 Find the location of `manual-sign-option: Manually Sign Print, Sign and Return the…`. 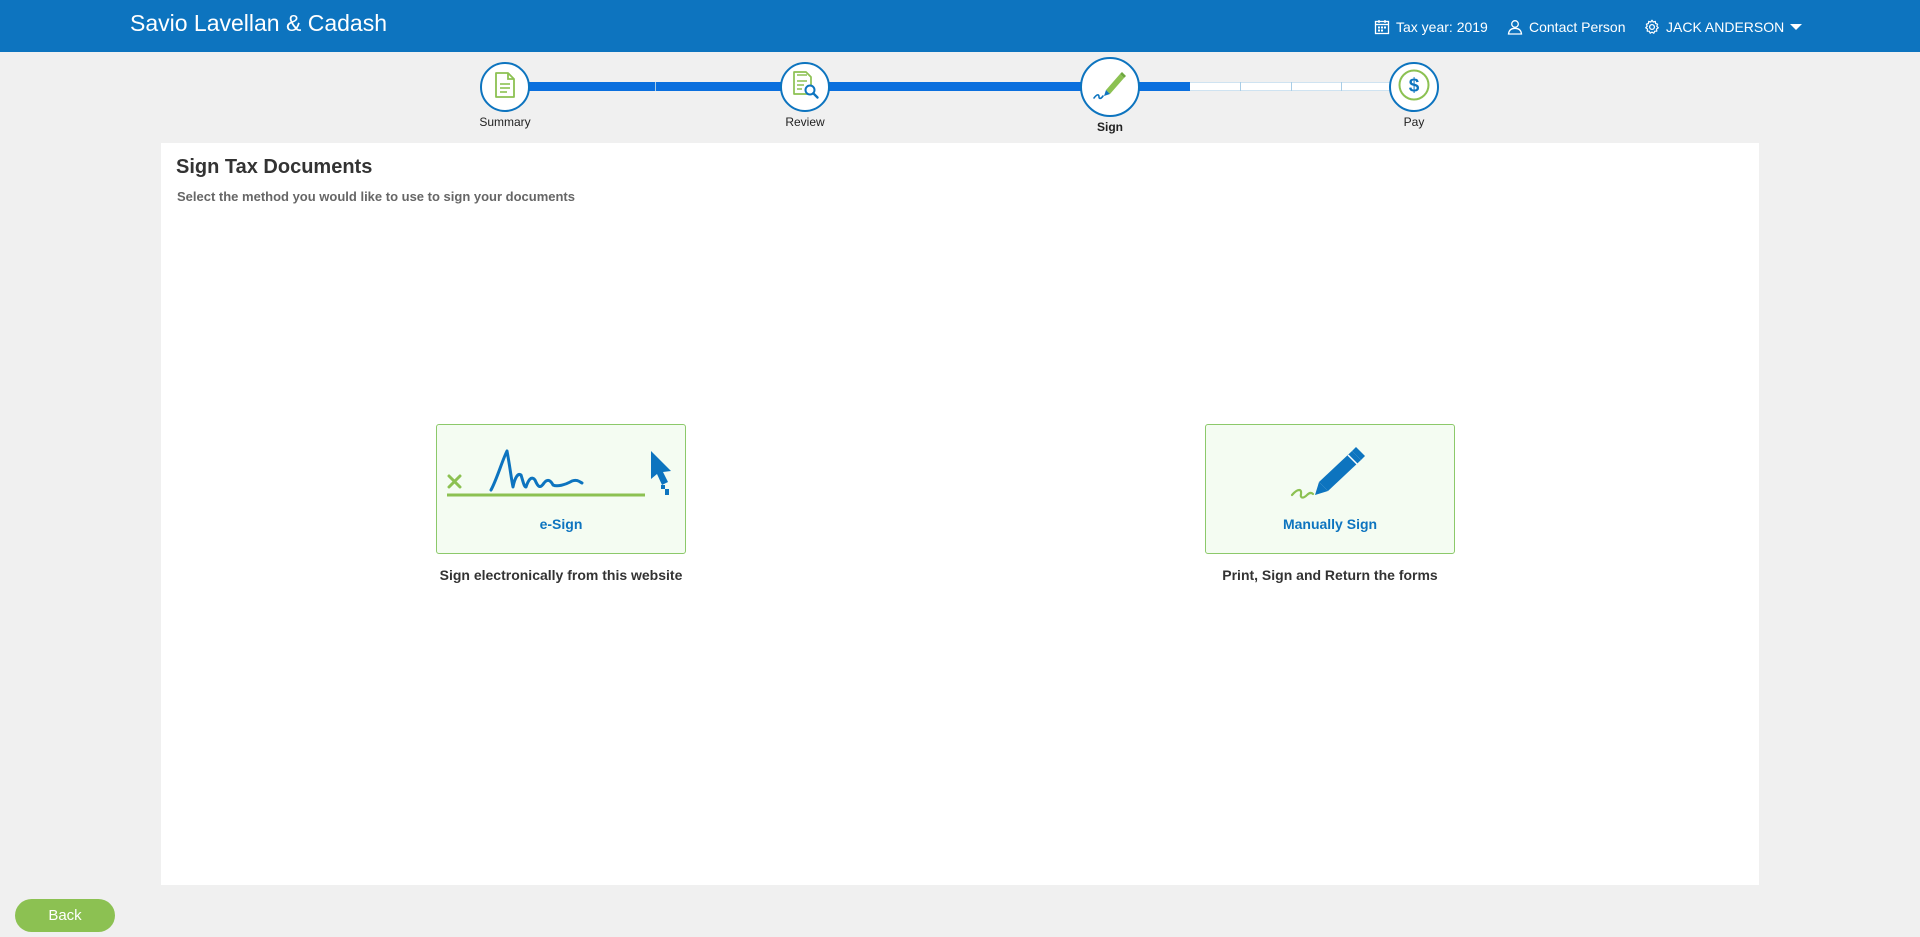

manual-sign-option: Manually Sign Print, Sign and Return the… is located at coordinates (1330, 503).